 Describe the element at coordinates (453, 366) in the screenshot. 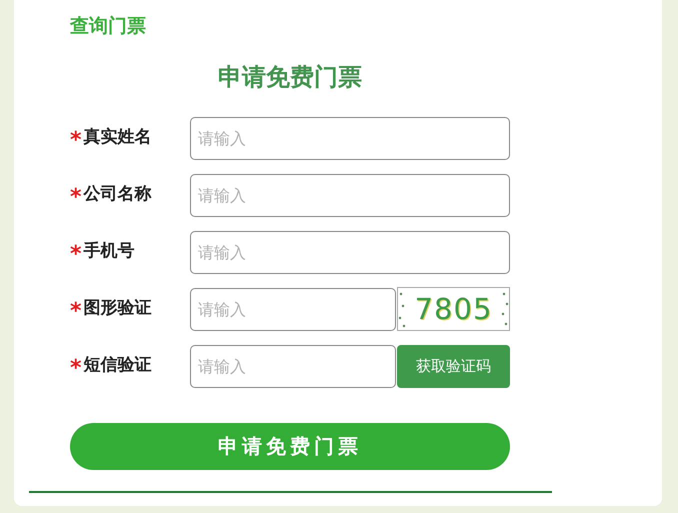

I see `get-code-button: 获取验证码` at that location.